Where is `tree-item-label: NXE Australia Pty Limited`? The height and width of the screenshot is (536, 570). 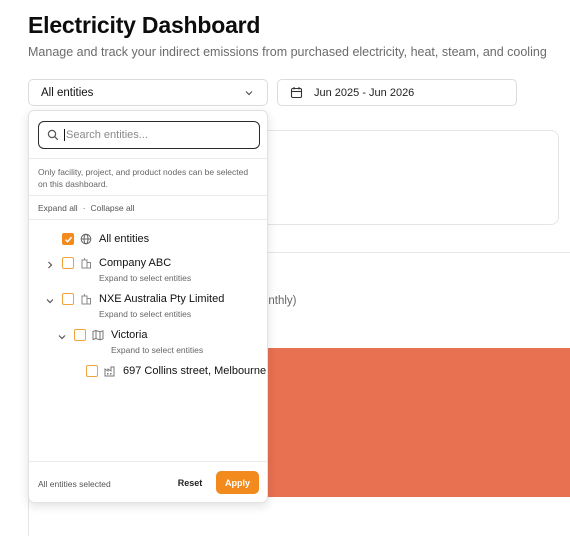
tree-item-label: NXE Australia Pty Limited is located at coordinates (162, 299).